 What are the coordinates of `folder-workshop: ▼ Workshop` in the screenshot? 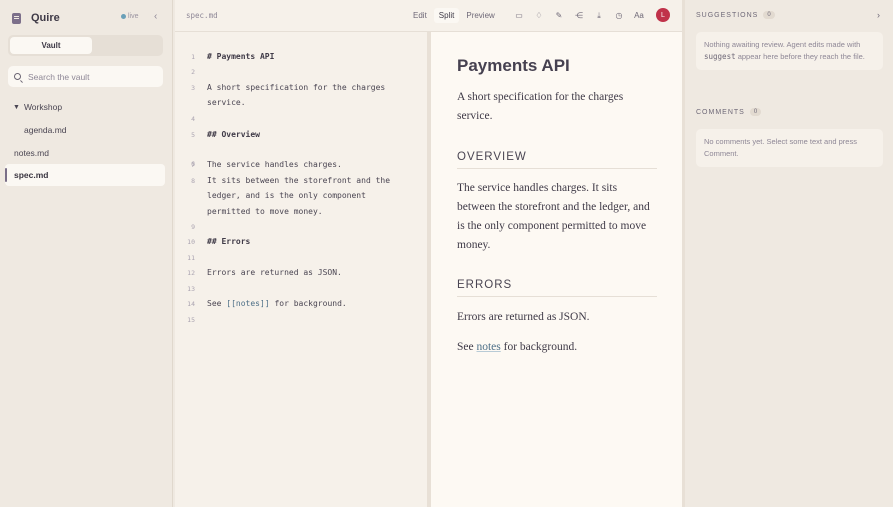 It's located at (37, 107).